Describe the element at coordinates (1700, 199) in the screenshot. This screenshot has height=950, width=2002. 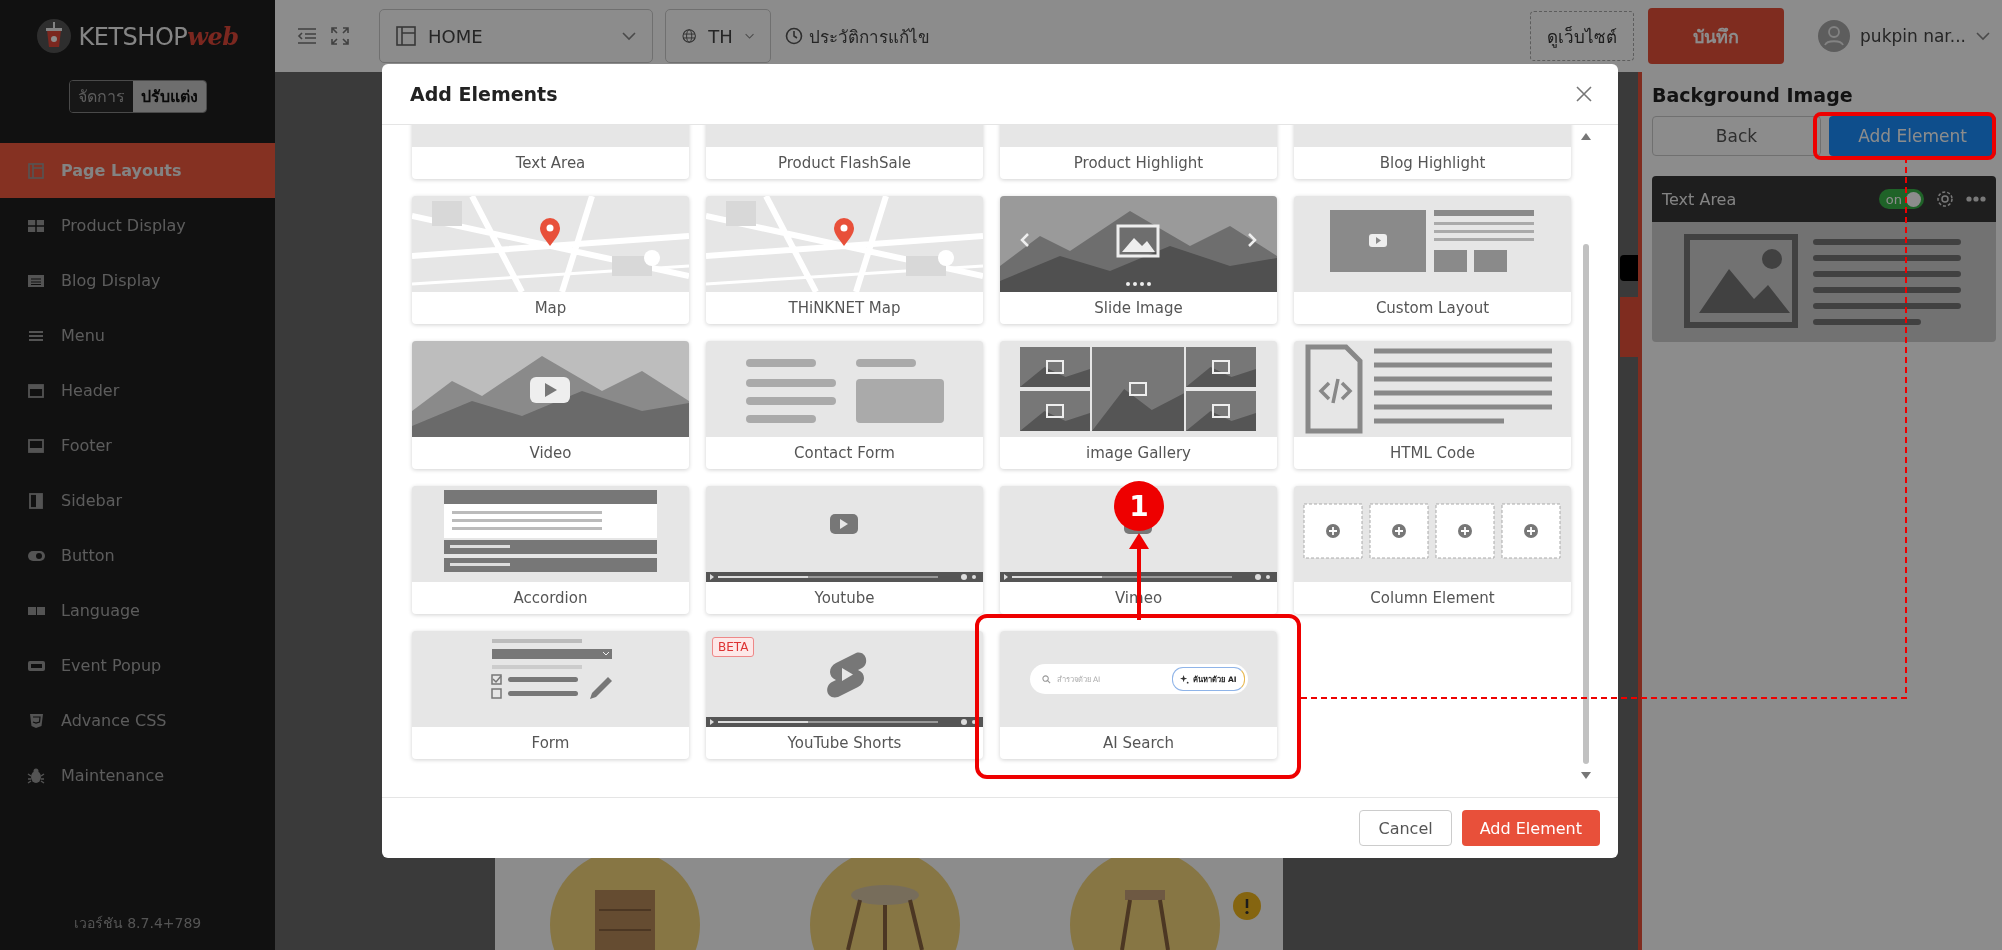
I see `element-name: Text Area` at that location.